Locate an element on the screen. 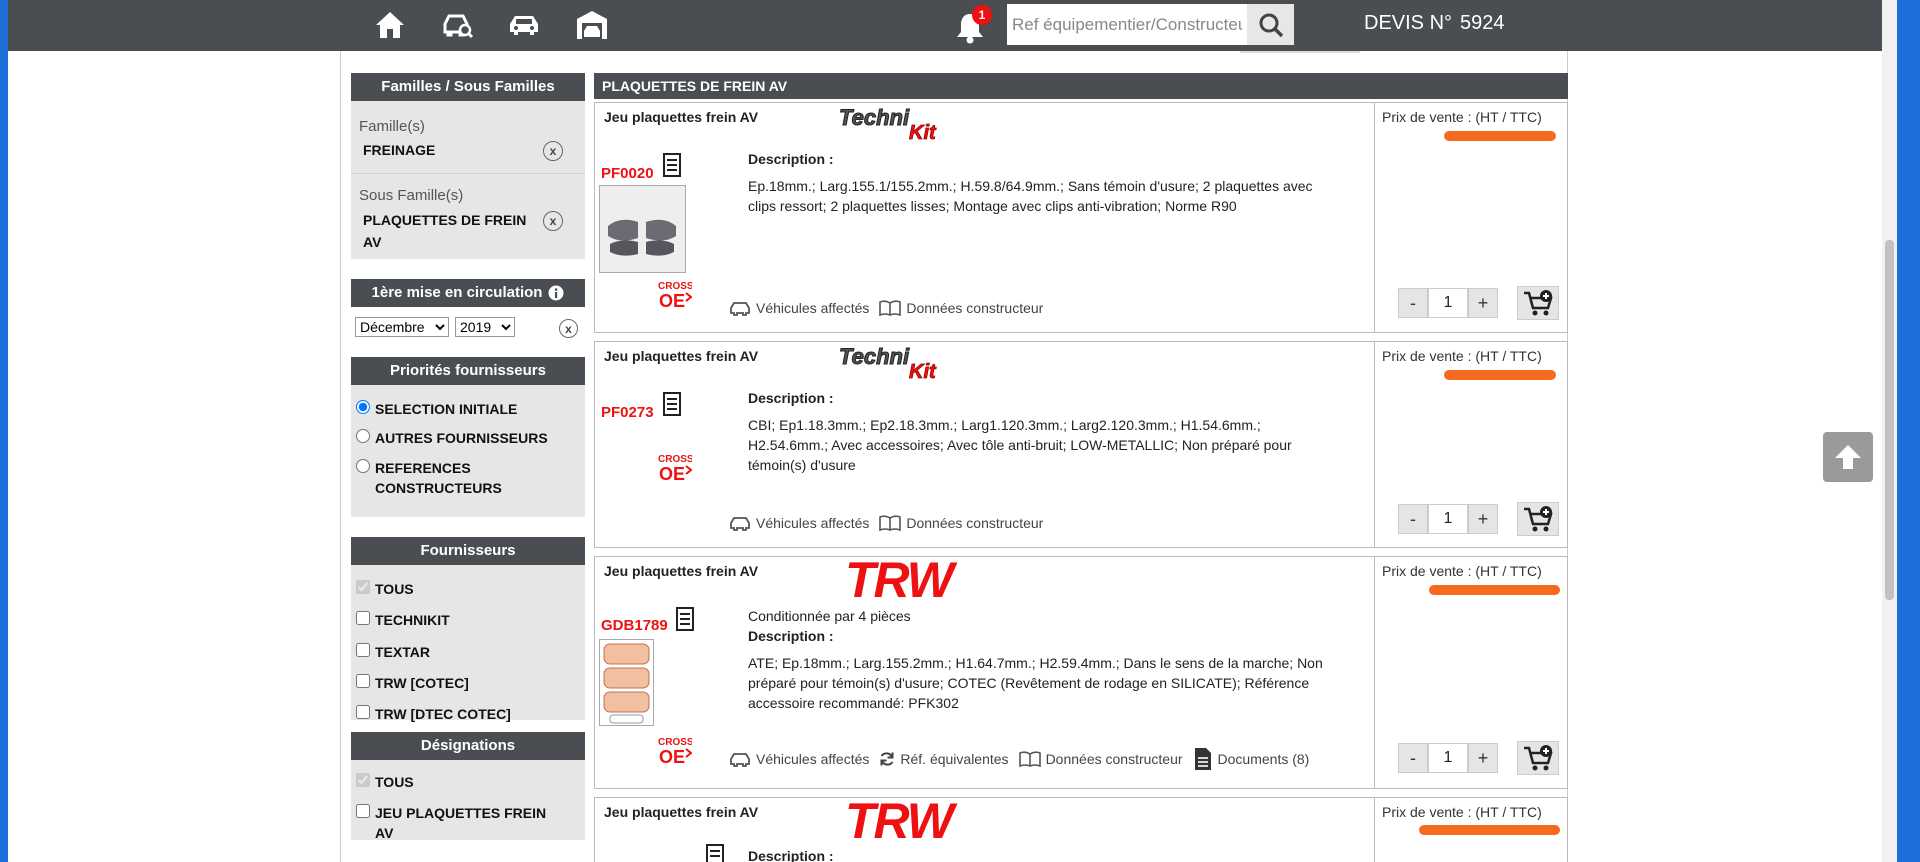 This screenshot has height=862, width=1920. supplier-option: TEXTAR is located at coordinates (392, 652).